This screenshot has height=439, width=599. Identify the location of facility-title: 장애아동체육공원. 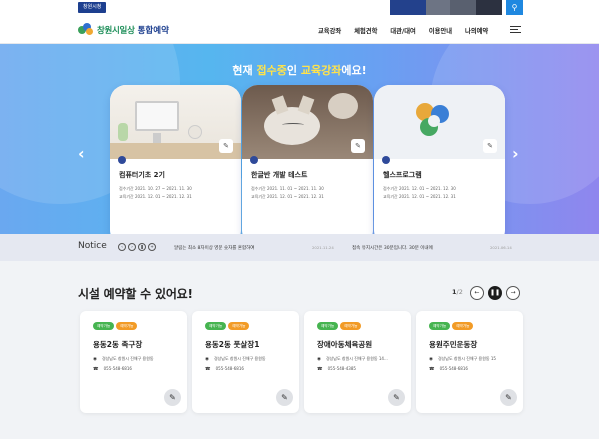
(345, 344).